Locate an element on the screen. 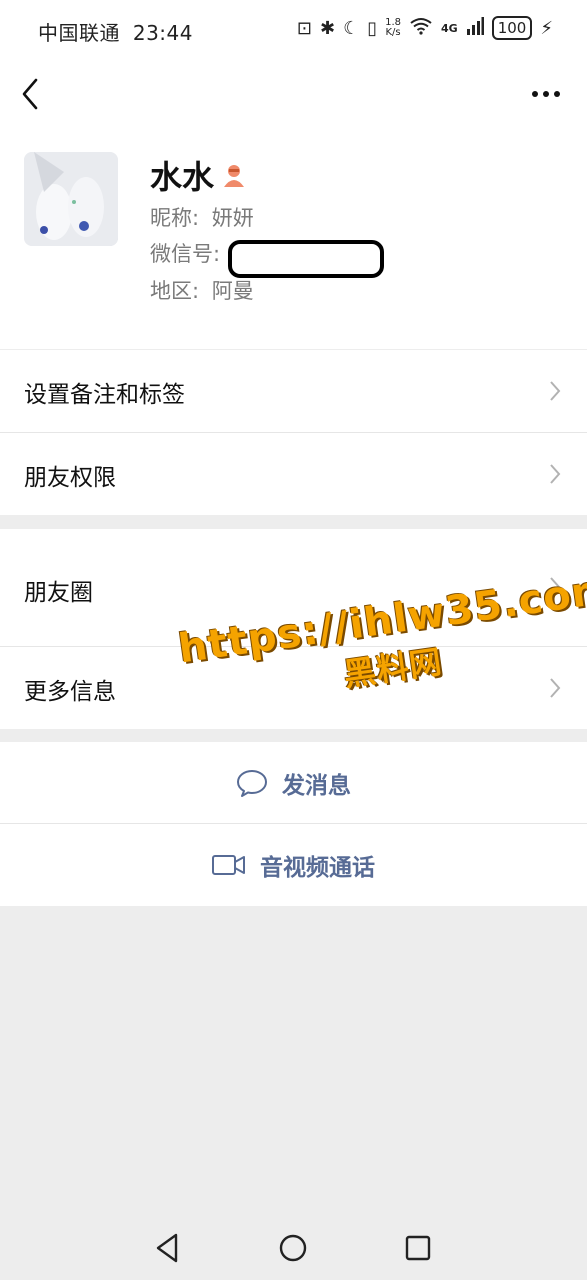  region-line: 地区: 阿曼 is located at coordinates (202, 290).